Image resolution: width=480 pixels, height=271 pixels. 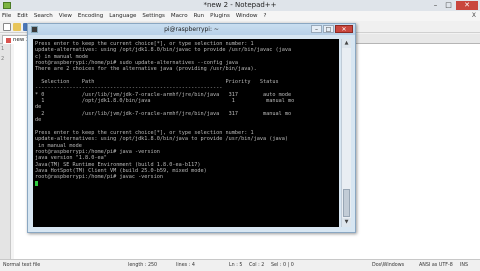 I want to click on minimize-button: –, so click(x=435, y=5).